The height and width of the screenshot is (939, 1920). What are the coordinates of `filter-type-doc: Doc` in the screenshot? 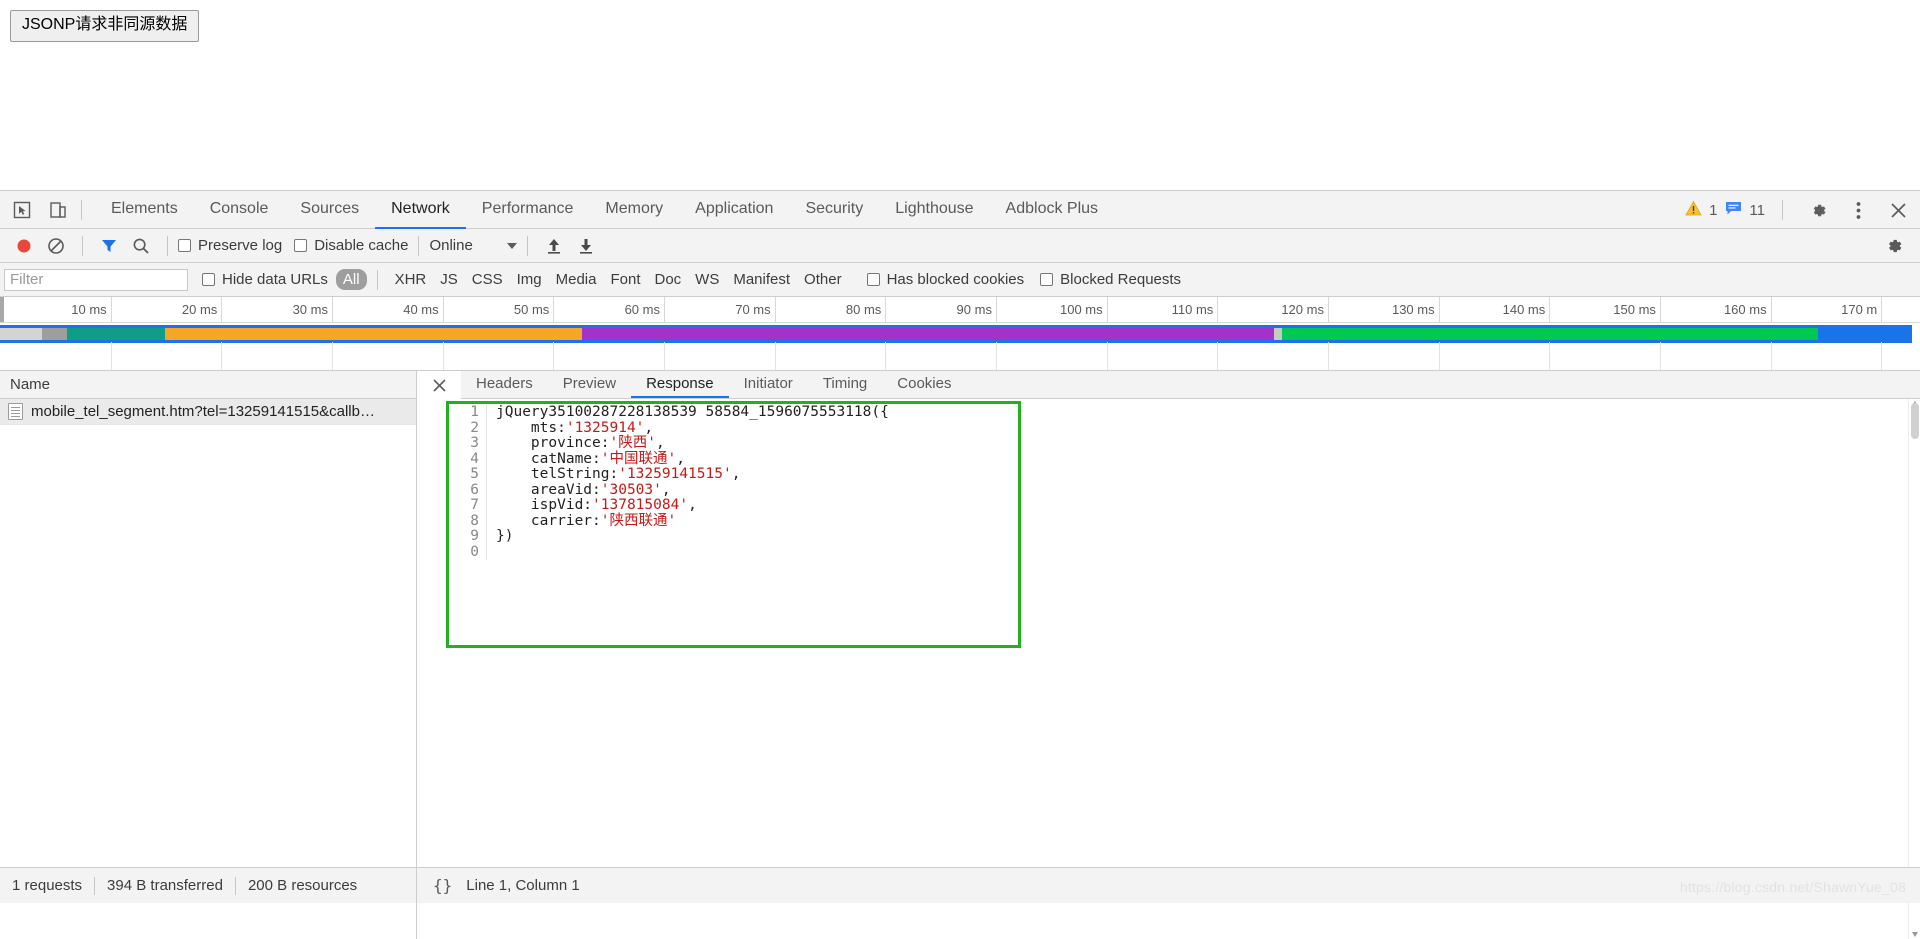 It's located at (667, 279).